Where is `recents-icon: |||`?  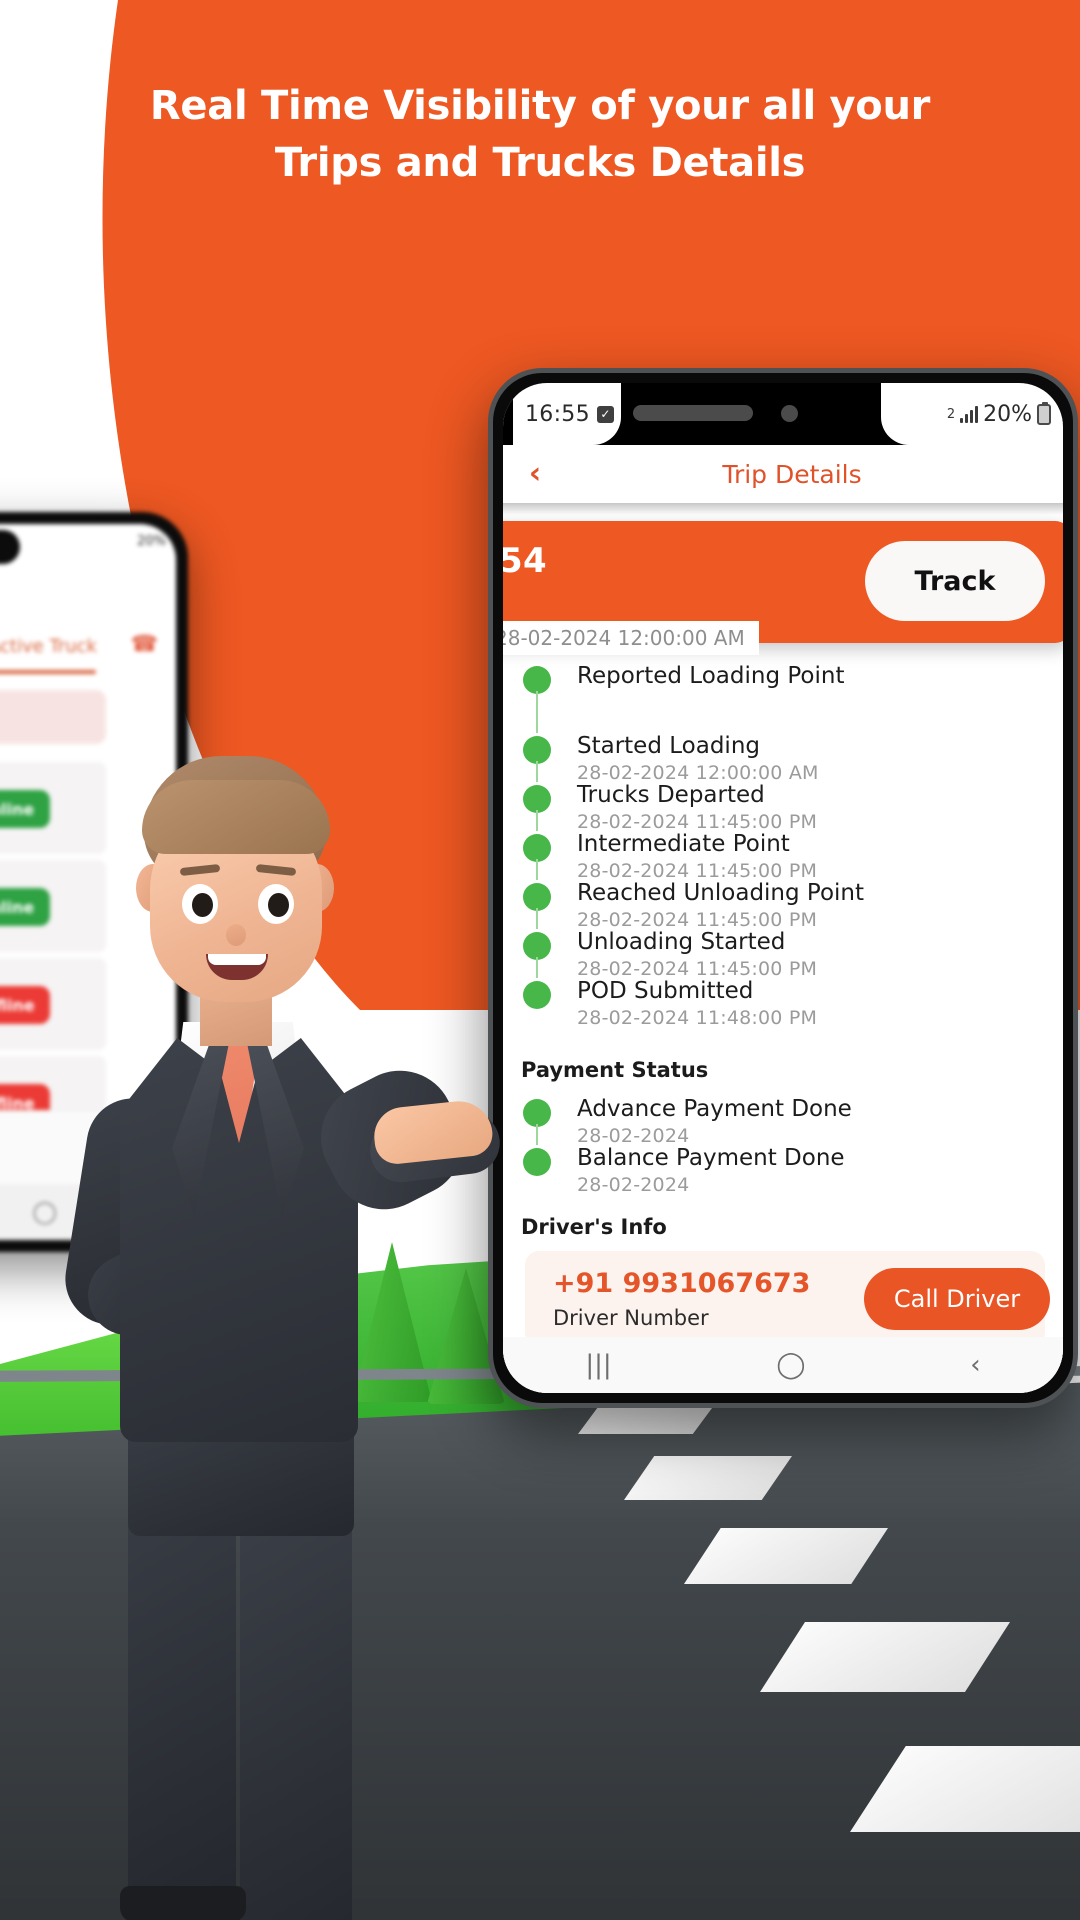
recents-icon: ||| is located at coordinates (598, 1365).